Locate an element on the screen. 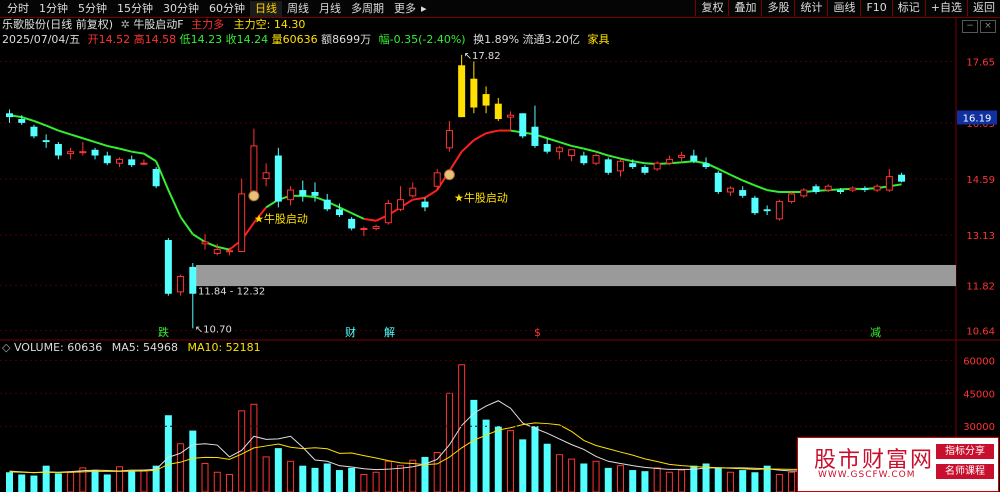  toolbar-button-2: 多股 is located at coordinates (777, 8).